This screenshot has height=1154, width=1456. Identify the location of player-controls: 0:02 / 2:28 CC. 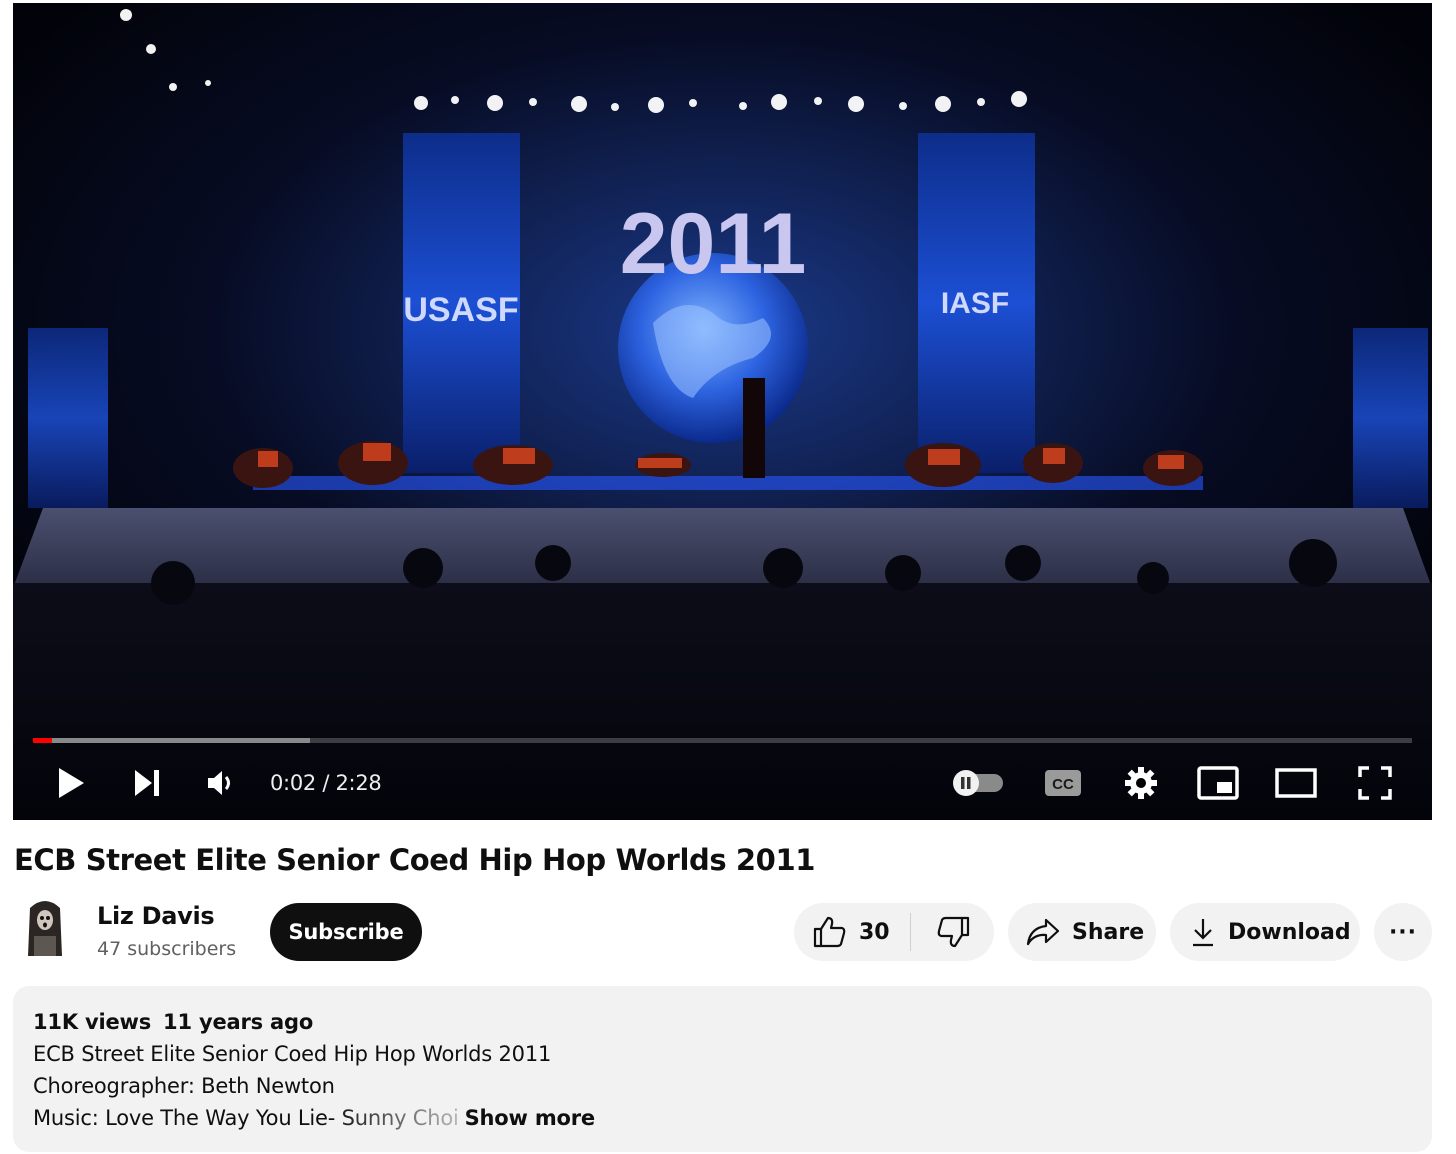
(722, 783).